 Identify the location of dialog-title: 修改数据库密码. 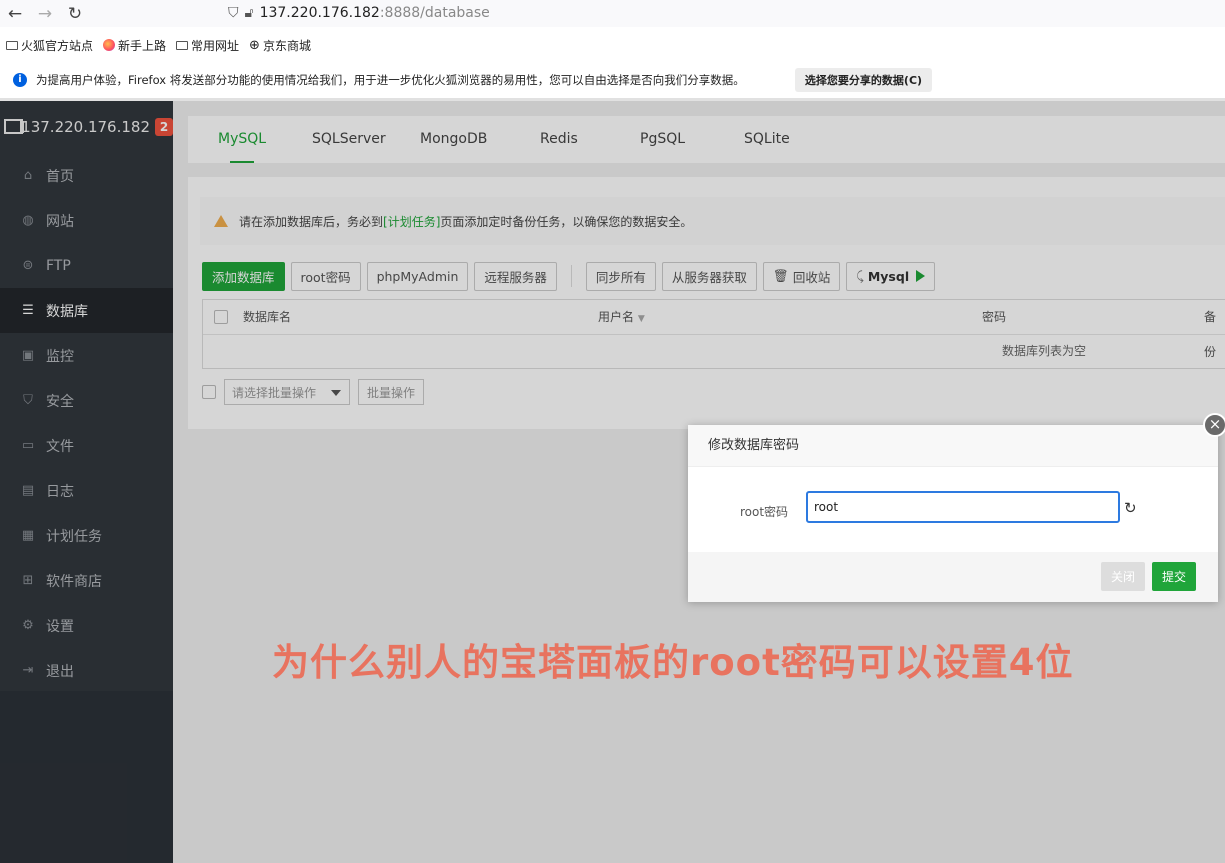
(953, 446).